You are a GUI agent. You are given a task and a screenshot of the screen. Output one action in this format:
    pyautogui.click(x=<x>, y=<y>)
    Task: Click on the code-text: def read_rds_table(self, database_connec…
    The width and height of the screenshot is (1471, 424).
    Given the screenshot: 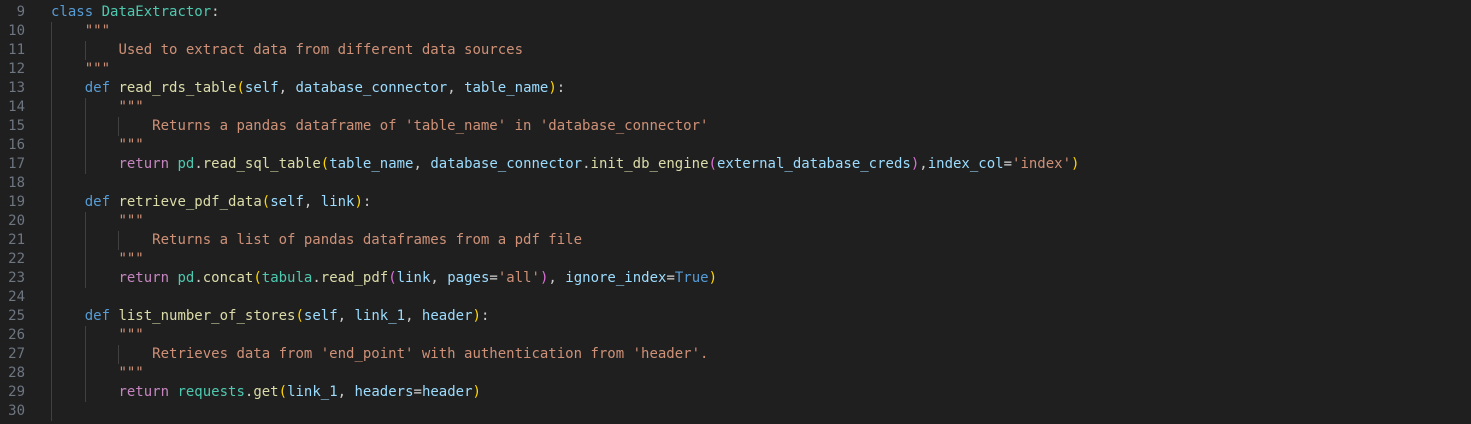 What is the action you would take?
    pyautogui.click(x=308, y=88)
    